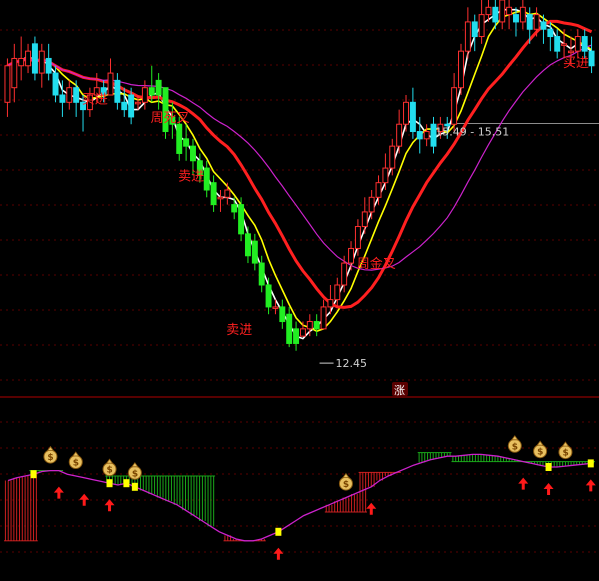  Describe the element at coordinates (352, 363) in the screenshot. I see `low-label: 12.45` at that location.